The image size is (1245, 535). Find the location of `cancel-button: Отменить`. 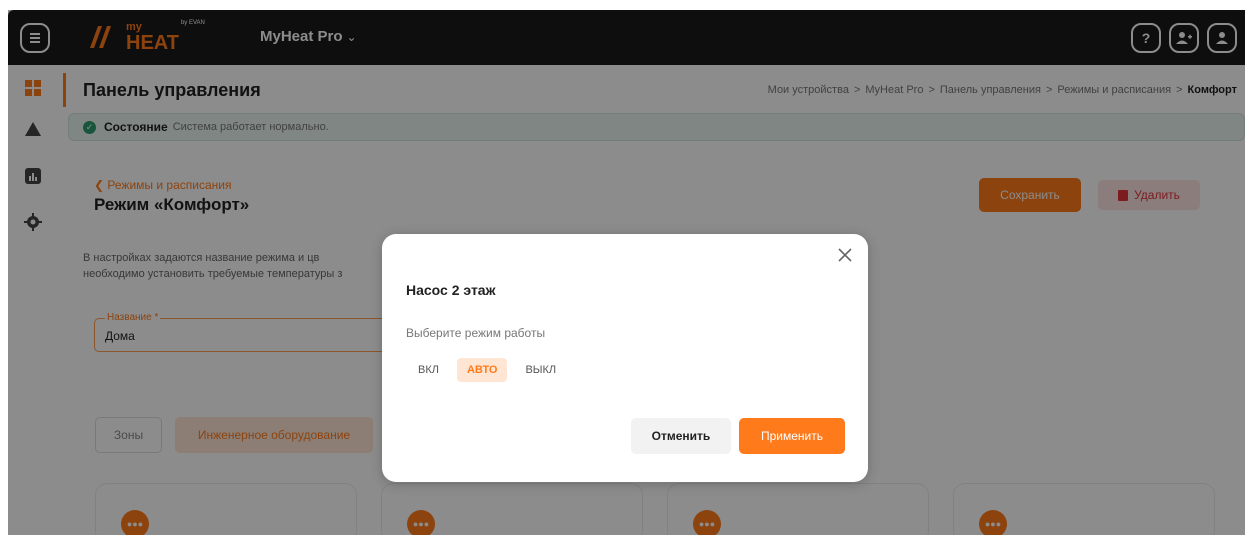

cancel-button: Отменить is located at coordinates (681, 436).